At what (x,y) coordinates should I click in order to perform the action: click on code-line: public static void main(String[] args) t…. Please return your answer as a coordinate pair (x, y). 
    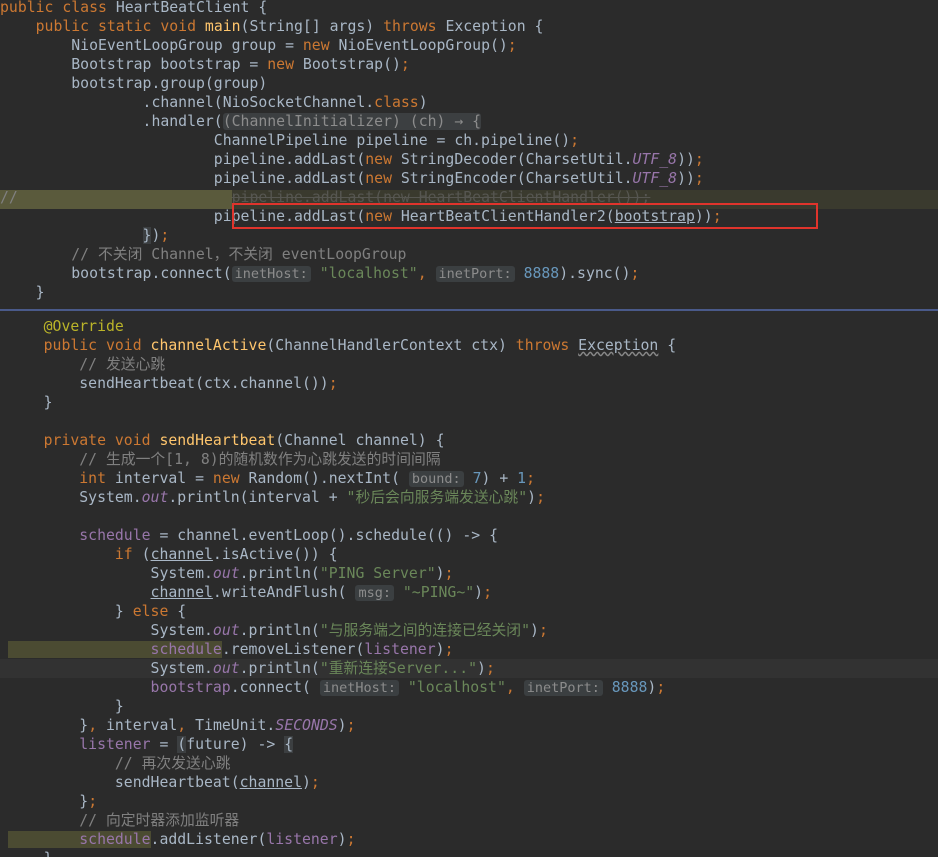
    Looking at the image, I should click on (272, 26).